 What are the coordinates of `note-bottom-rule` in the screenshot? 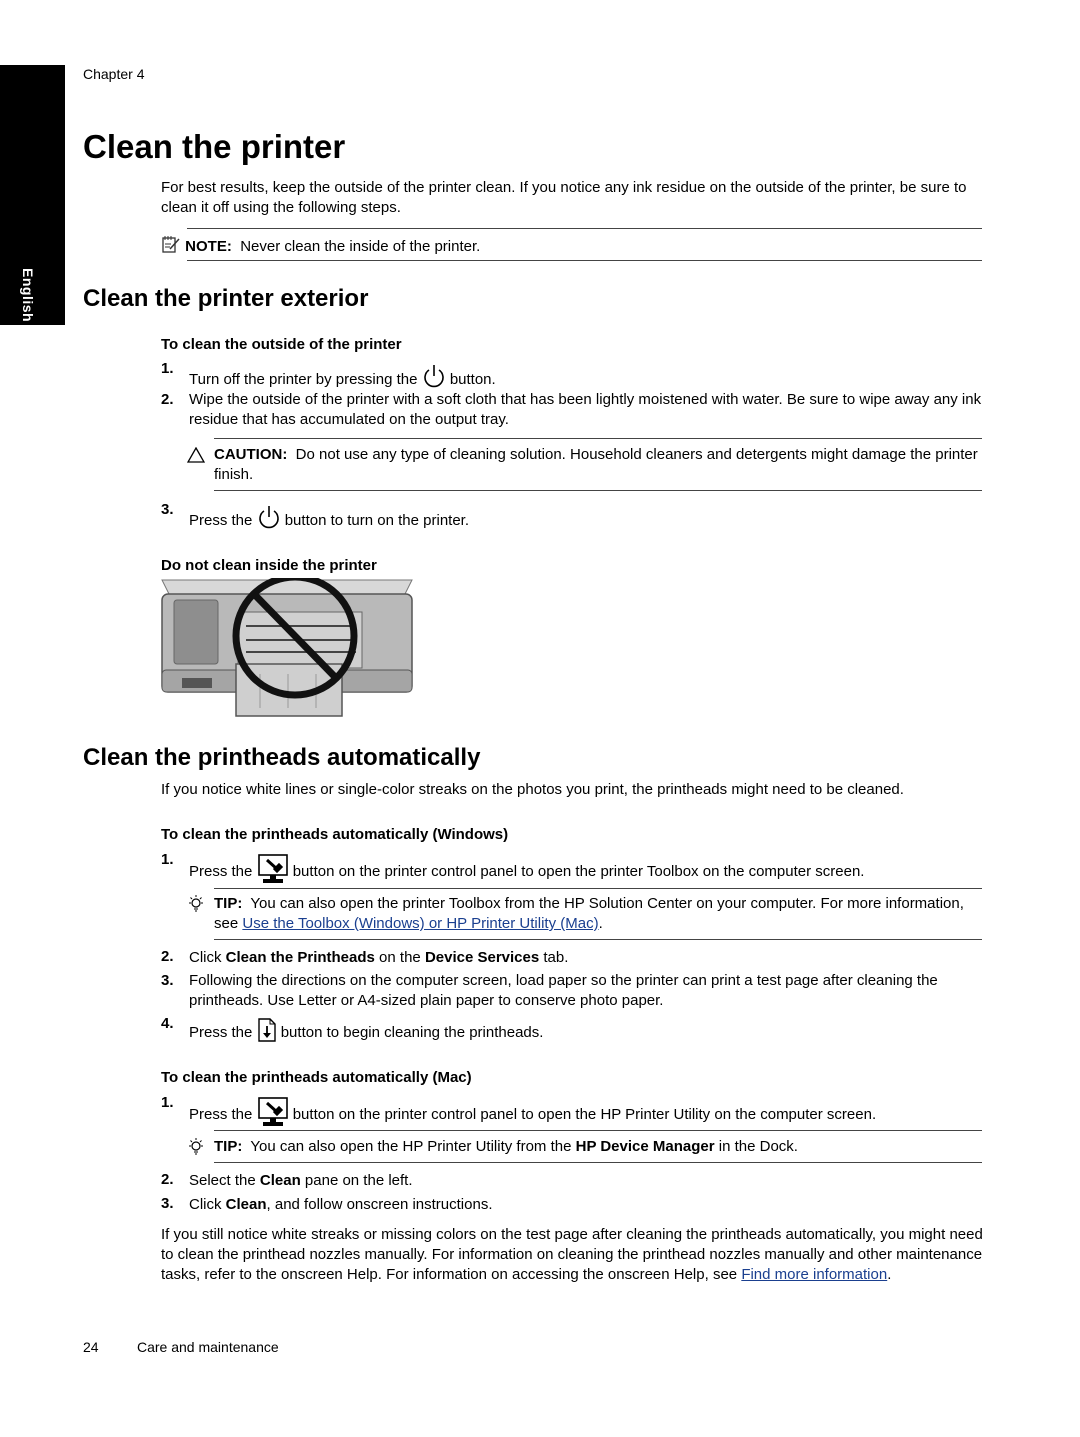 It's located at (584, 260).